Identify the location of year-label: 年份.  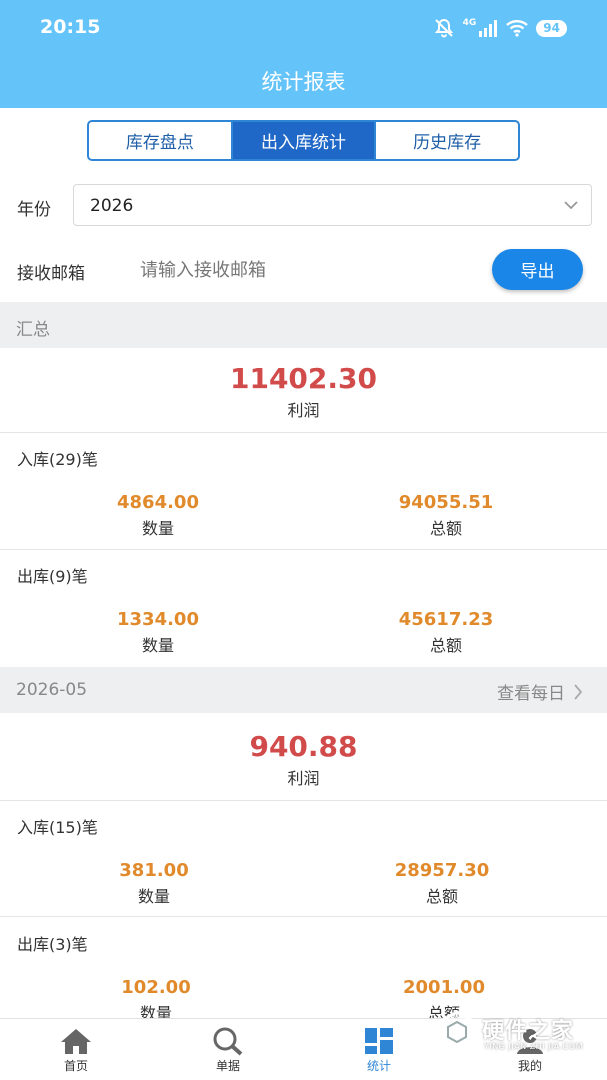
(34, 210).